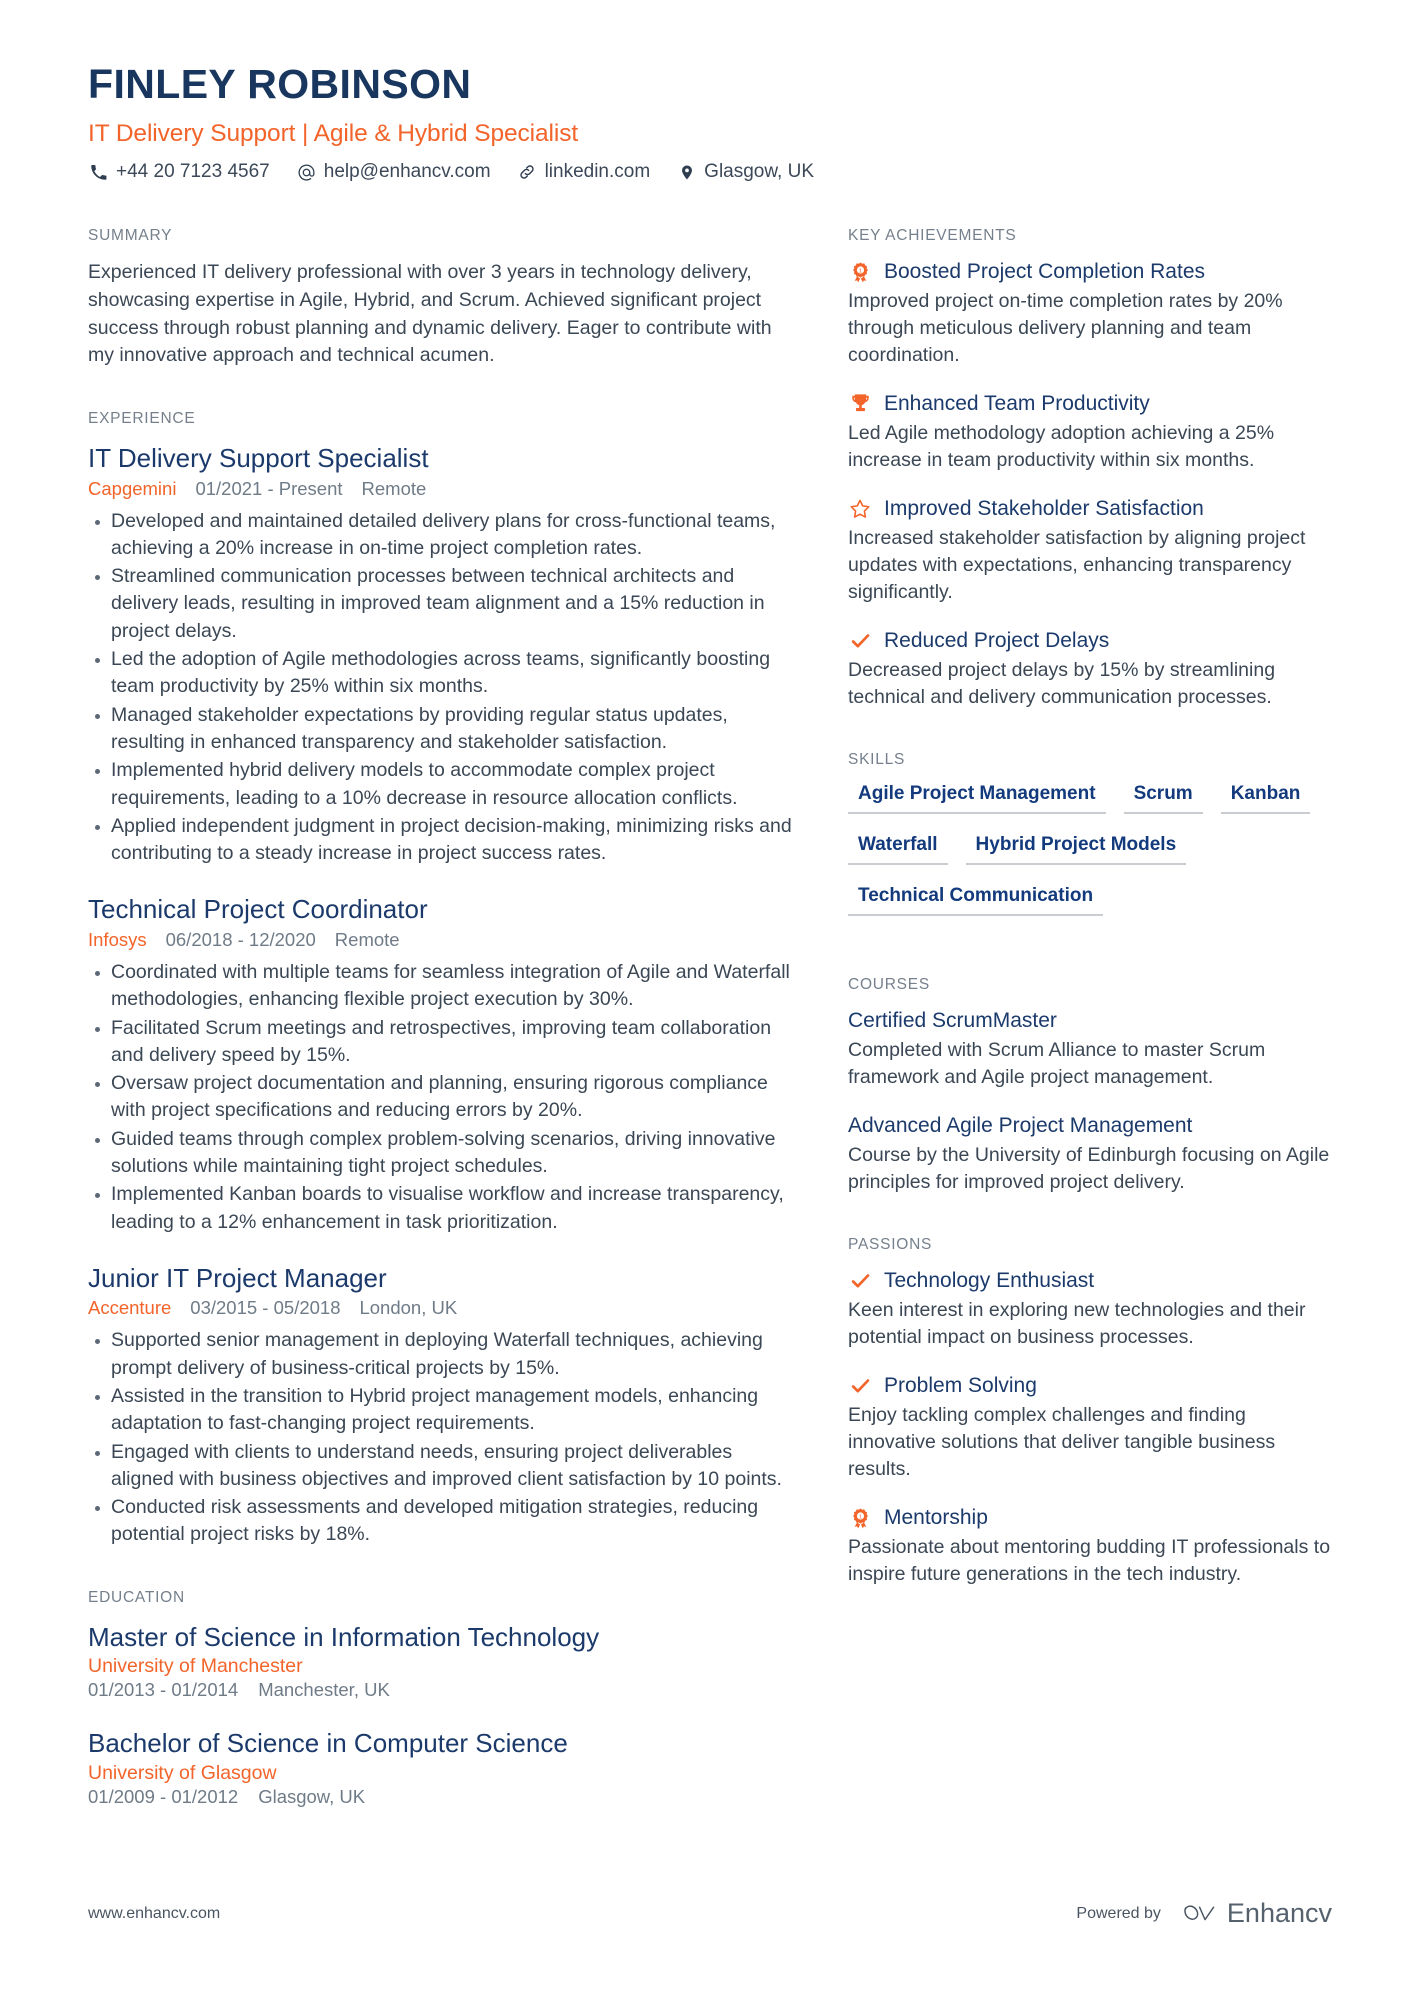  Describe the element at coordinates (1044, 272) in the screenshot. I see `achievement-title: Boosted Project Completion Rates` at that location.